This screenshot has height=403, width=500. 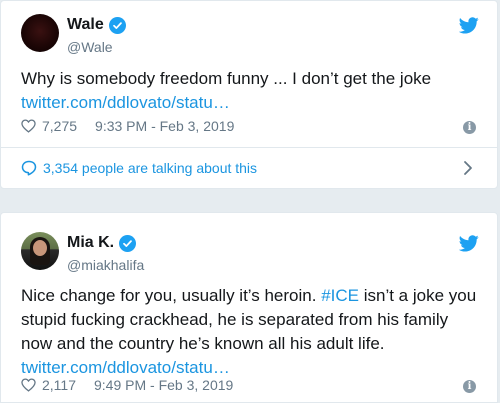 I want to click on conversation-link: 3,354 people are talking about this, so click(x=249, y=168).